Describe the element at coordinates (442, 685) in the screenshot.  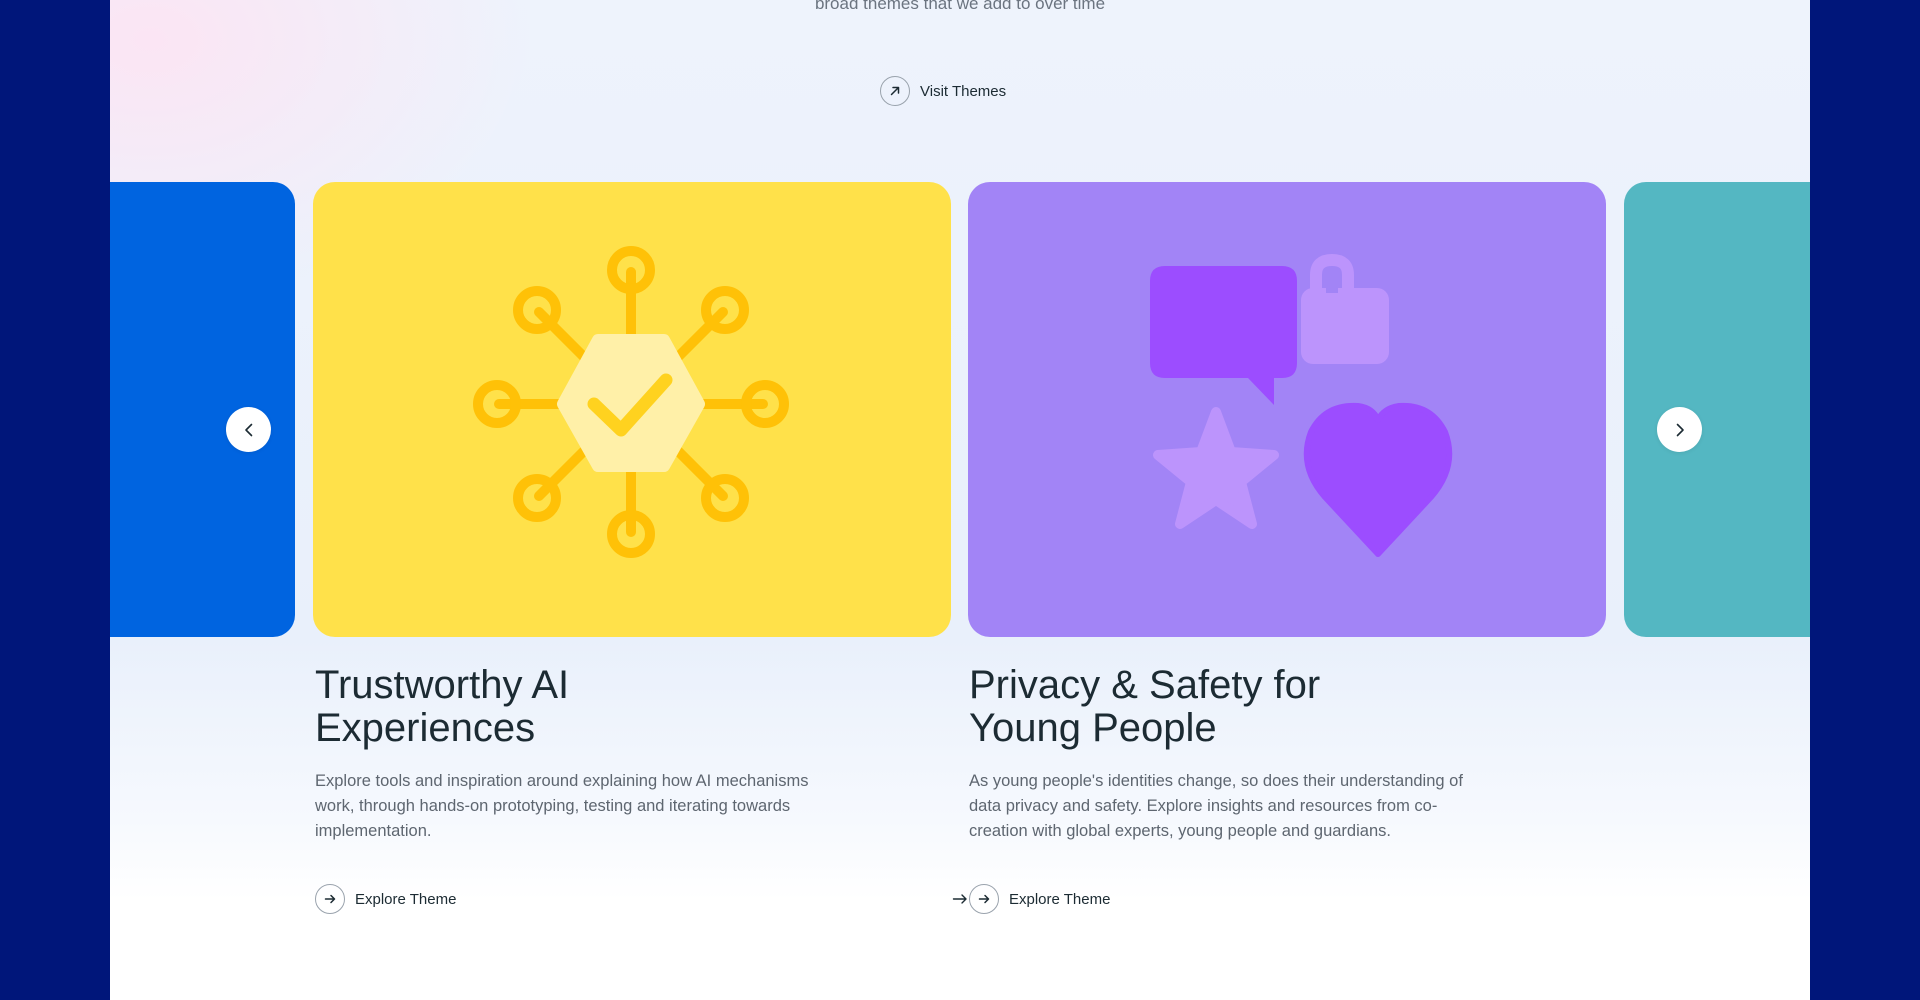
I see `theme-title-line: Trustworthy AI` at that location.